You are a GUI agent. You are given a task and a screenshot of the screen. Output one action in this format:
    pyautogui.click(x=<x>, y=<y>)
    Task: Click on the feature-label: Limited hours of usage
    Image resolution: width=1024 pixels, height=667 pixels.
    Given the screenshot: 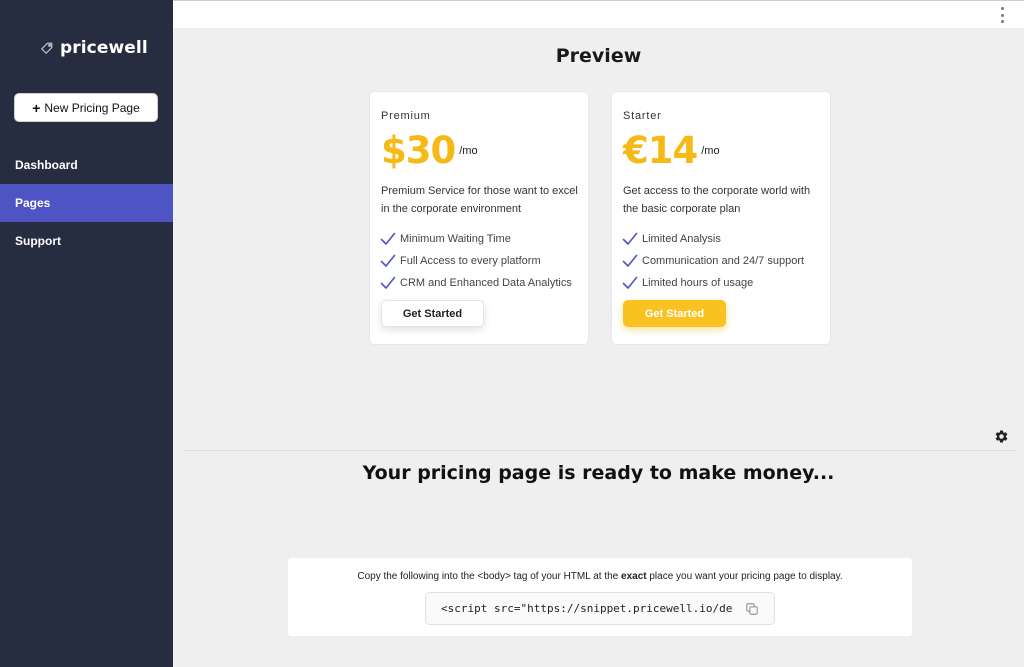 What is the action you would take?
    pyautogui.click(x=698, y=283)
    